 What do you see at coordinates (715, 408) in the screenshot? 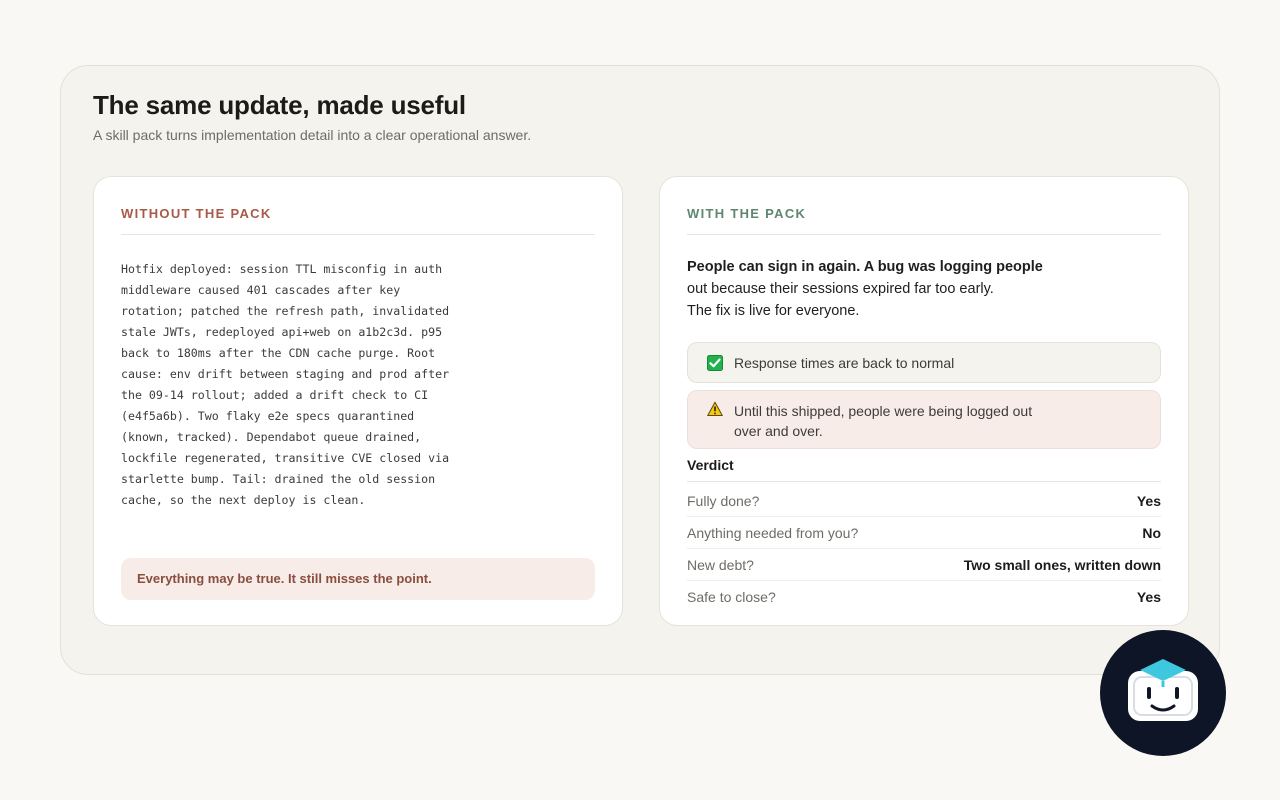
I see `warning-icon` at bounding box center [715, 408].